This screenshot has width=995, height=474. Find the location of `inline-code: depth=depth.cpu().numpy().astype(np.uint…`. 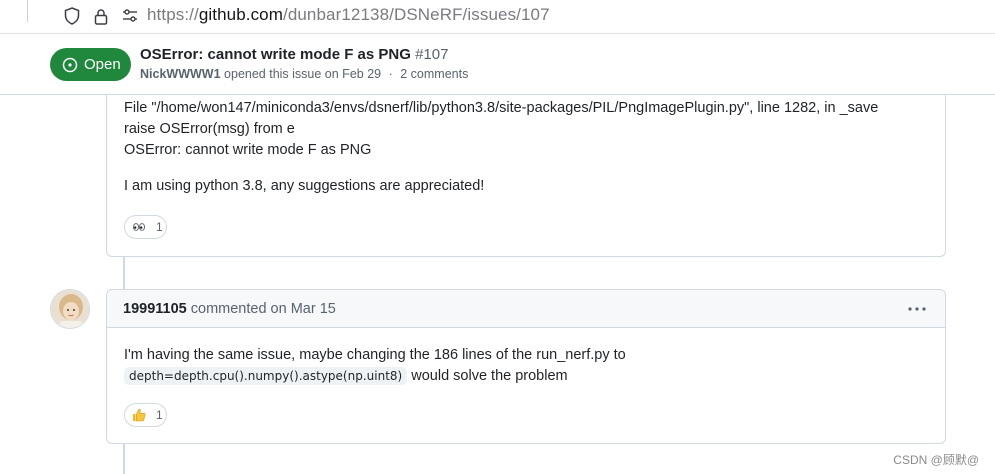

inline-code: depth=depth.cpu().numpy().astype(np.uint… is located at coordinates (266, 376).